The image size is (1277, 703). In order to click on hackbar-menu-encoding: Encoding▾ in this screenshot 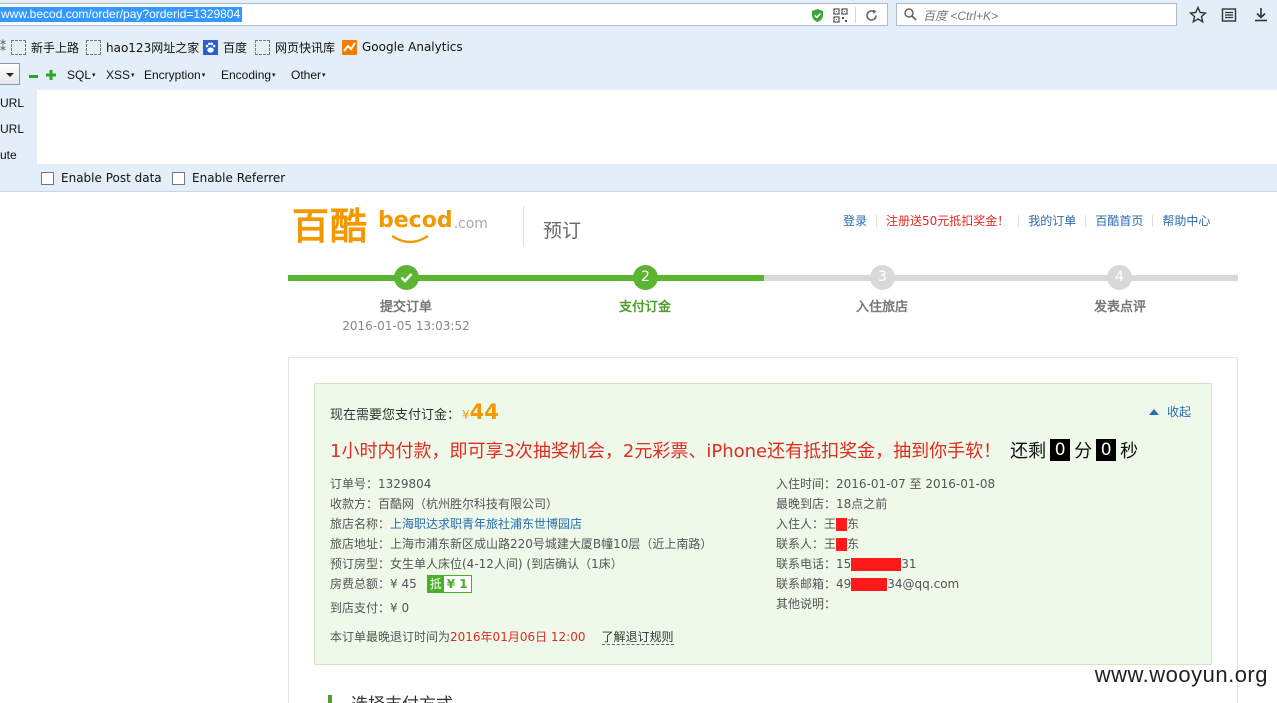, I will do `click(248, 75)`.